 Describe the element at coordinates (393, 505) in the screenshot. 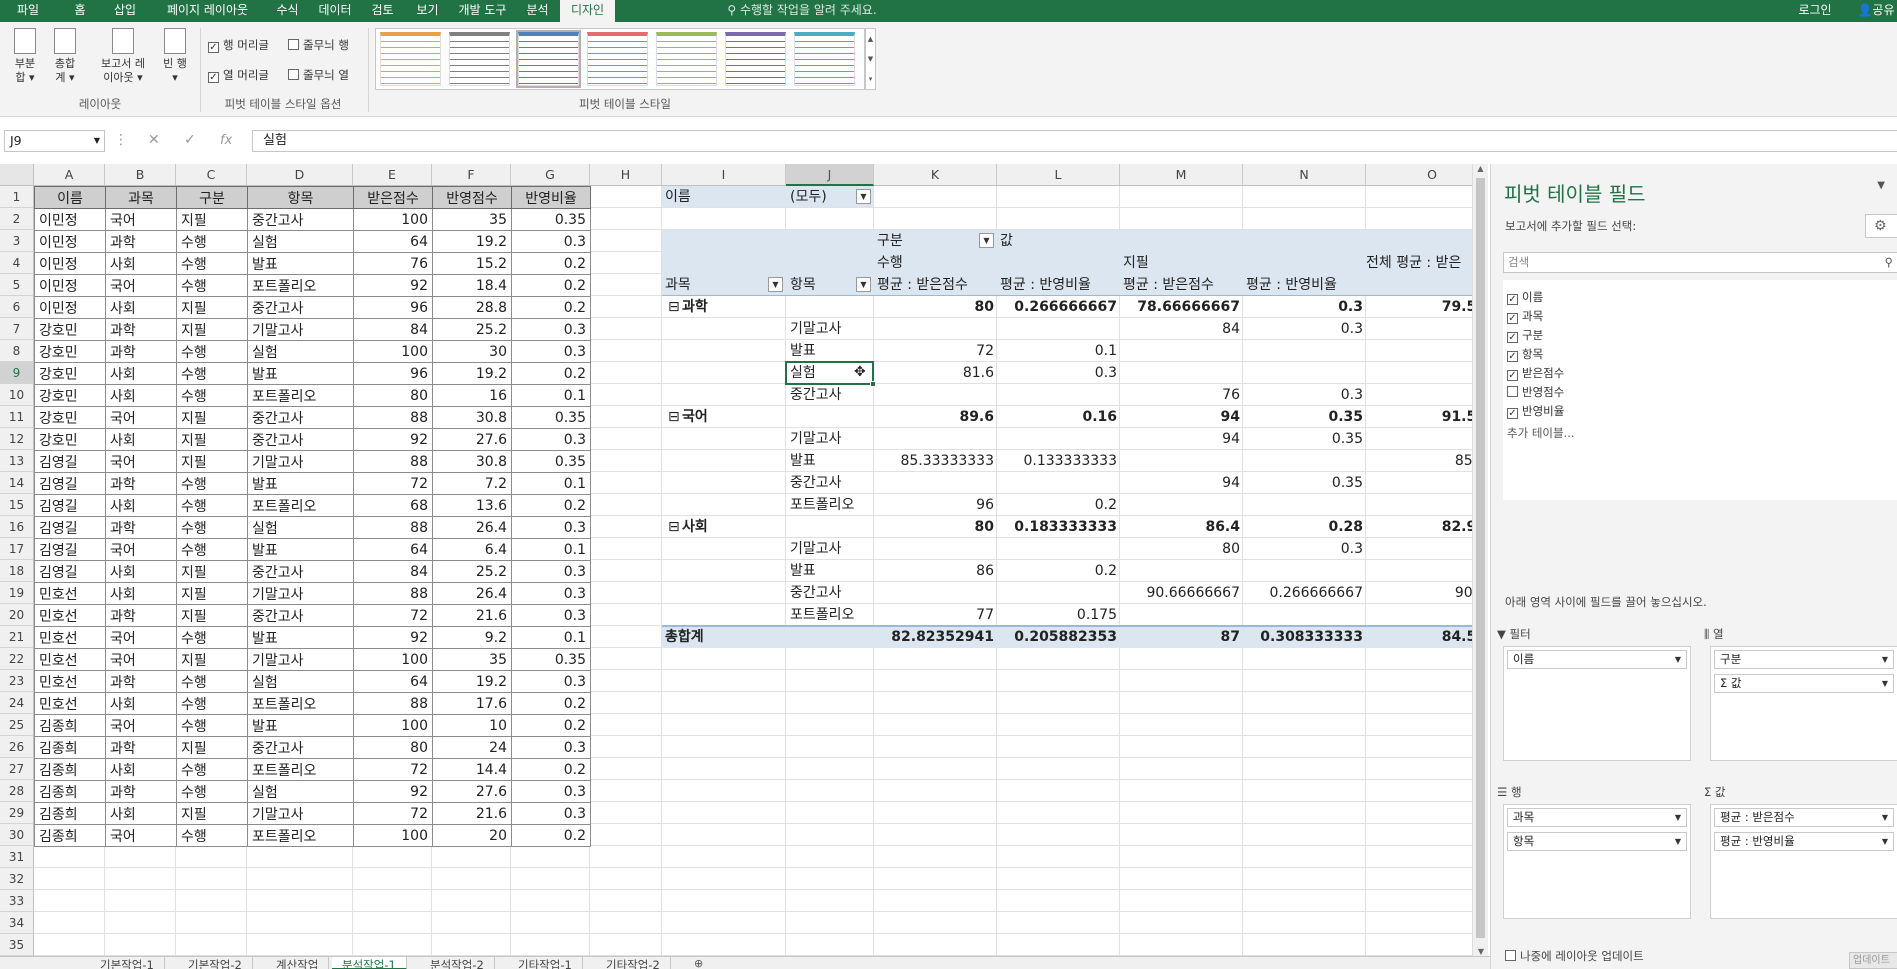

I see `table-cell: 68` at that location.